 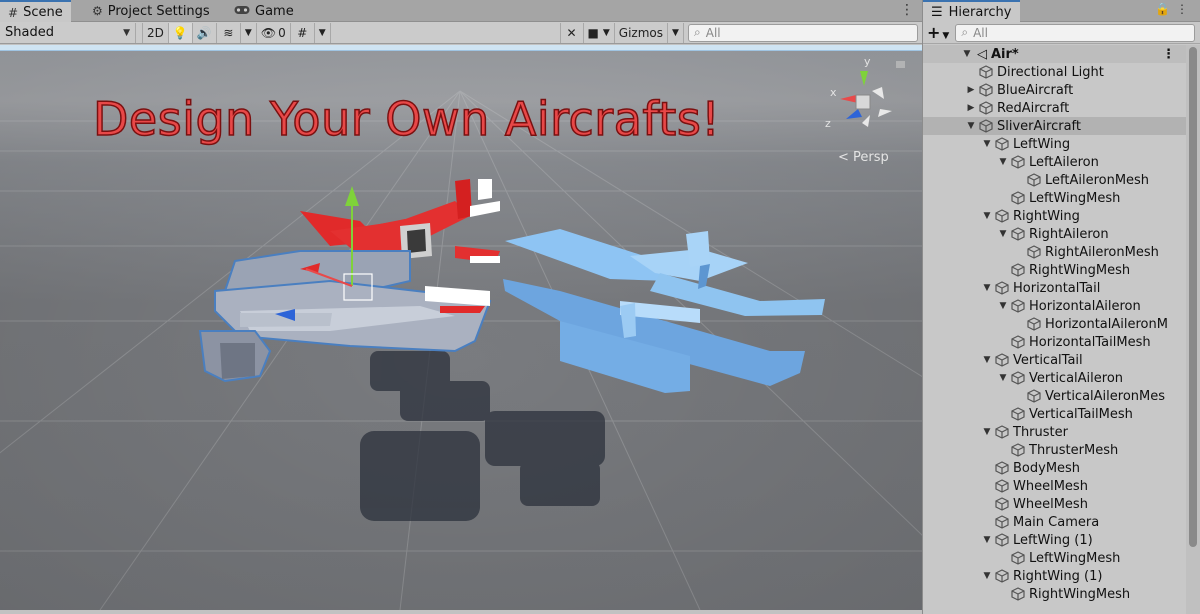 What do you see at coordinates (323, 32) in the screenshot?
I see `grid-dropdown: ▼` at bounding box center [323, 32].